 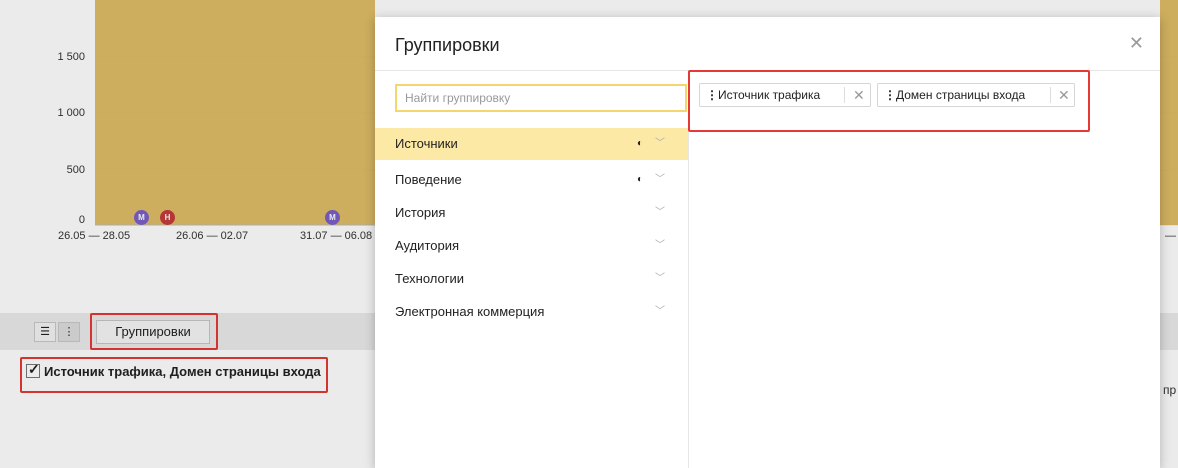 I want to click on category-ecommerce: Электронная коммерция ﹀, so click(x=531, y=312).